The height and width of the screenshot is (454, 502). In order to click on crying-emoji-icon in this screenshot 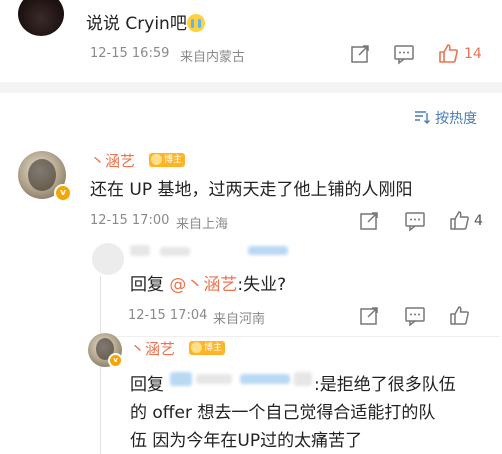, I will do `click(195, 23)`.